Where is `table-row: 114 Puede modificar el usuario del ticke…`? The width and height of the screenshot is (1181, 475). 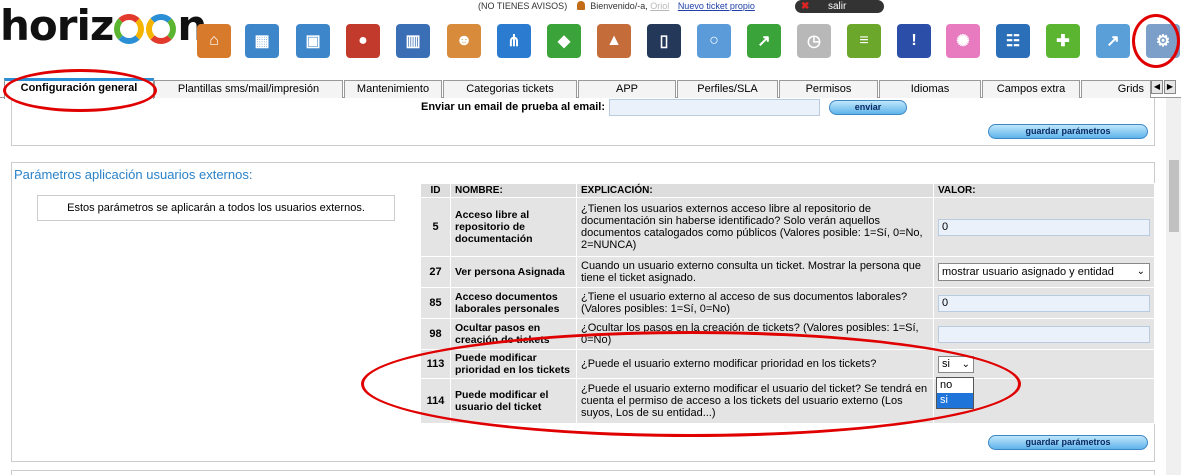
table-row: 114 Puede modificar el usuario del ticke… is located at coordinates (787, 401).